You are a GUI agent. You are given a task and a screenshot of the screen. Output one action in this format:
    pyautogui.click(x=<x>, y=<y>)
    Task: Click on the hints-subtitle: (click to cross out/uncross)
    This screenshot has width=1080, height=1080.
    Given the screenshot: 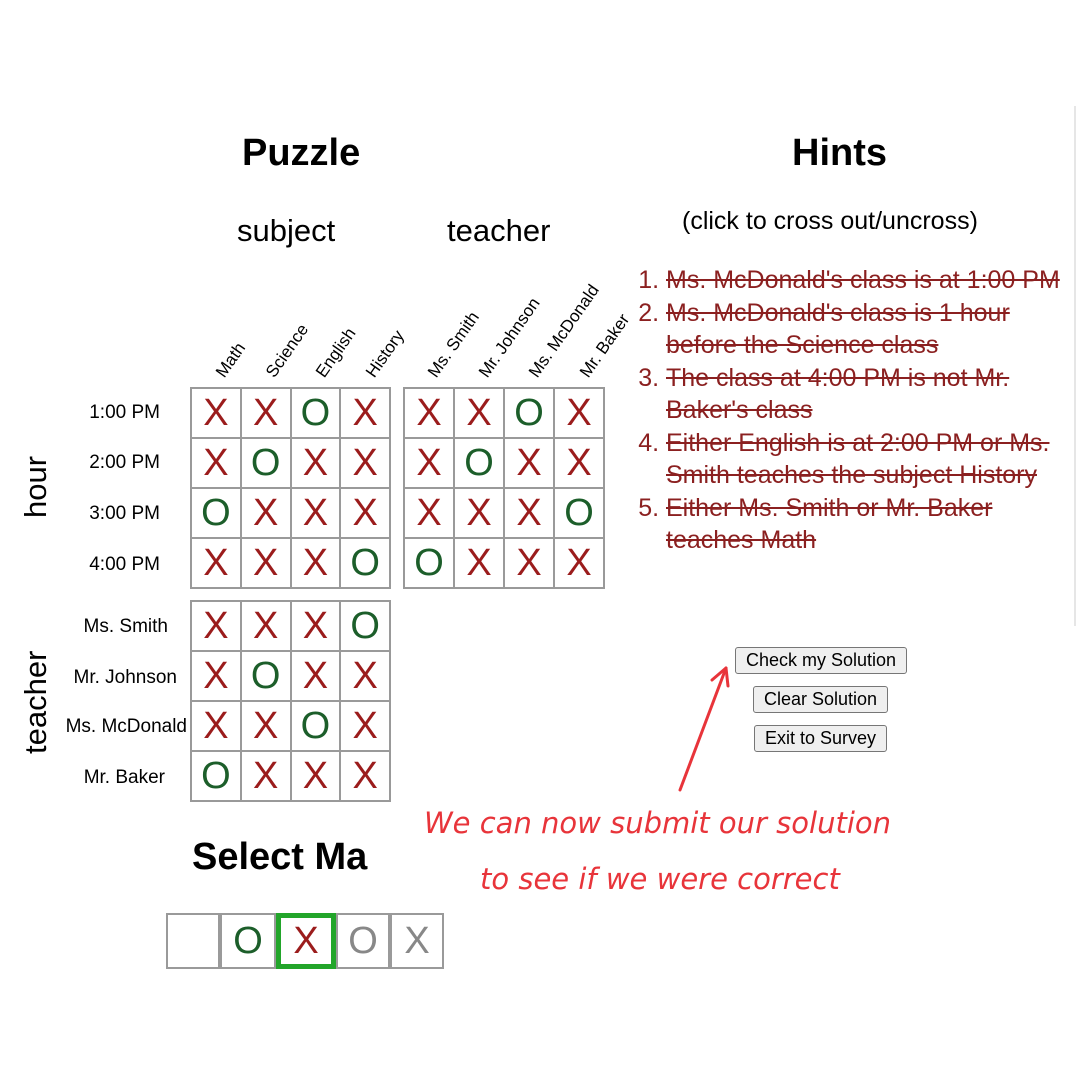 What is the action you would take?
    pyautogui.click(x=830, y=221)
    